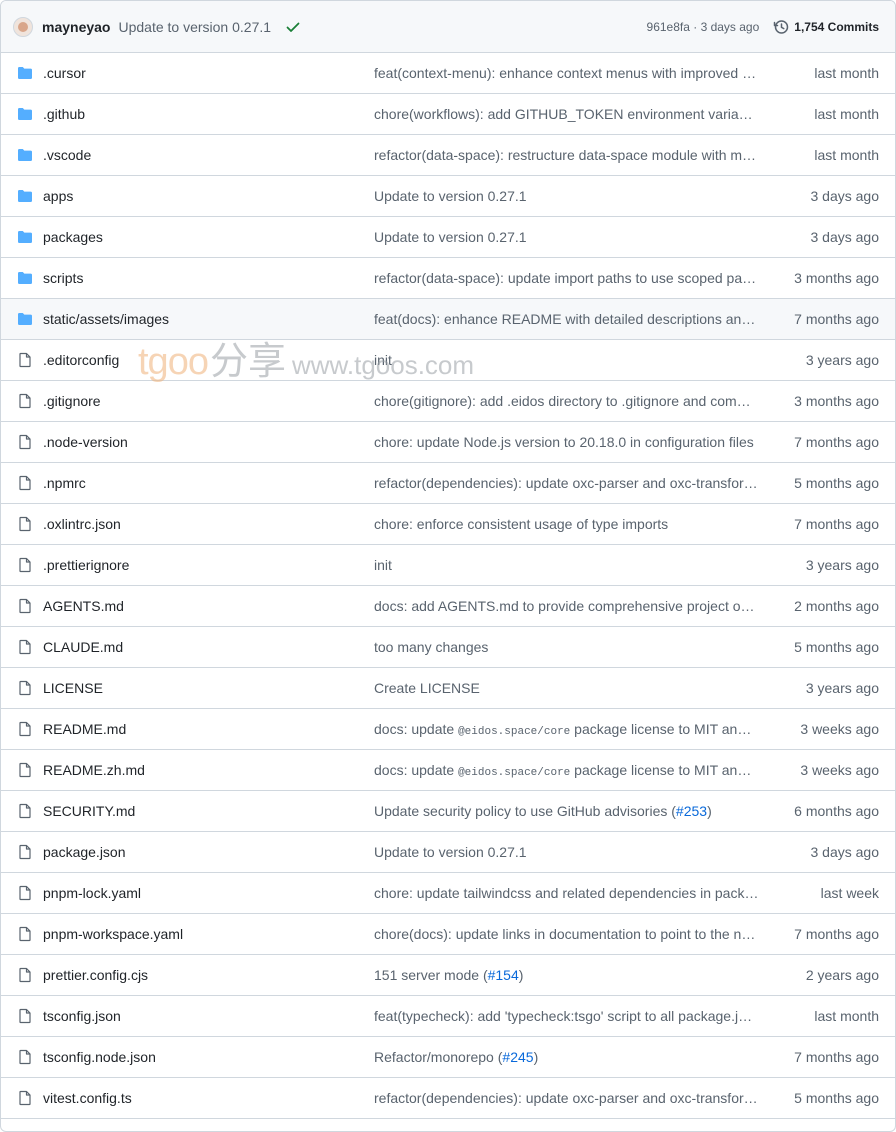  I want to click on file-name-link: prettier.config.cjs, so click(208, 975).